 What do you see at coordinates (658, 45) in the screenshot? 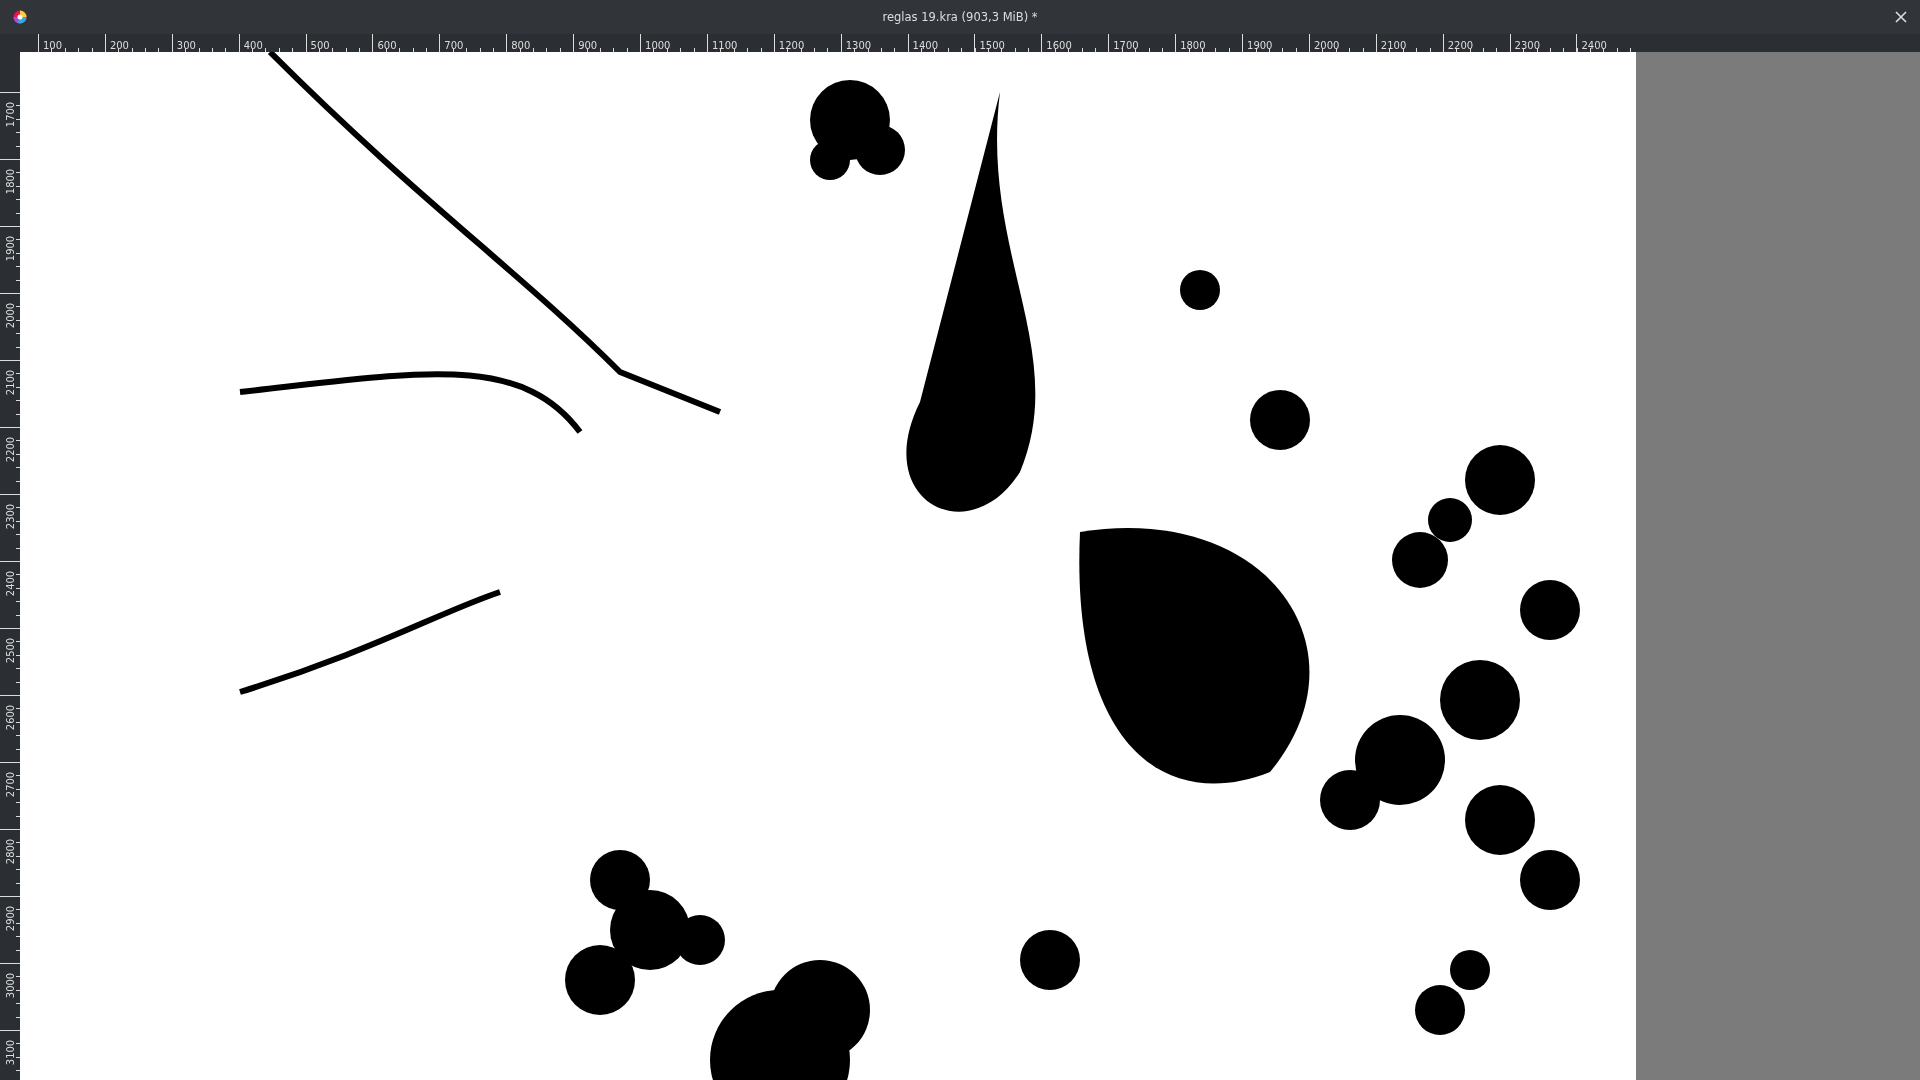
I see `ruler-label: 1000` at bounding box center [658, 45].